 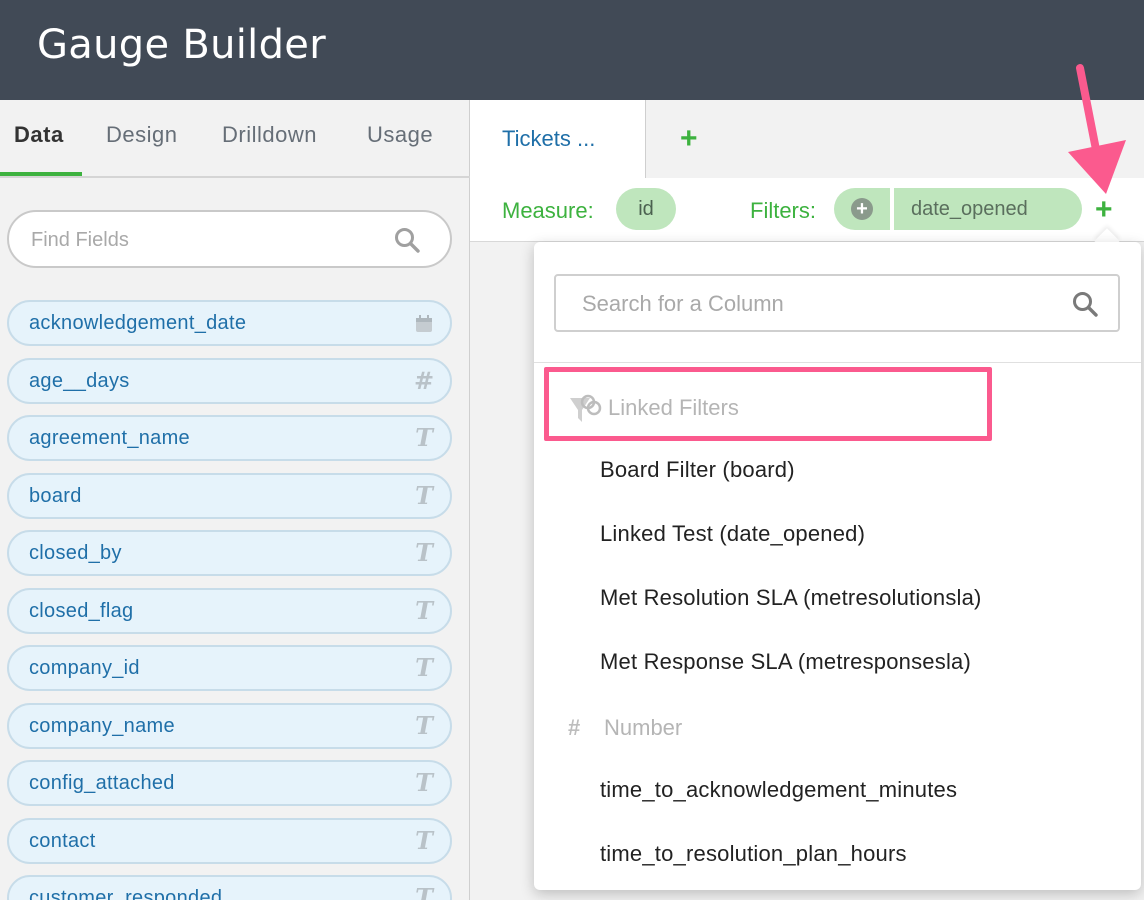 What do you see at coordinates (229, 610) in the screenshot?
I see `field-item: closed_flag T` at bounding box center [229, 610].